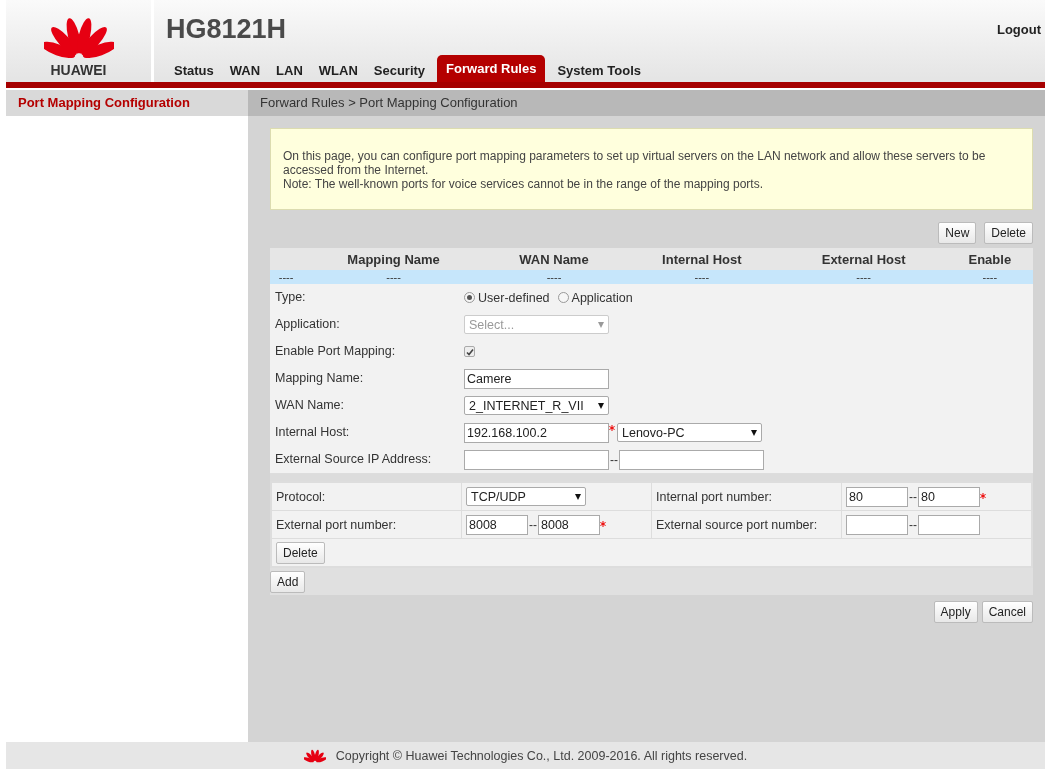  Describe the element at coordinates (595, 297) in the screenshot. I see `radio-option: Application` at that location.